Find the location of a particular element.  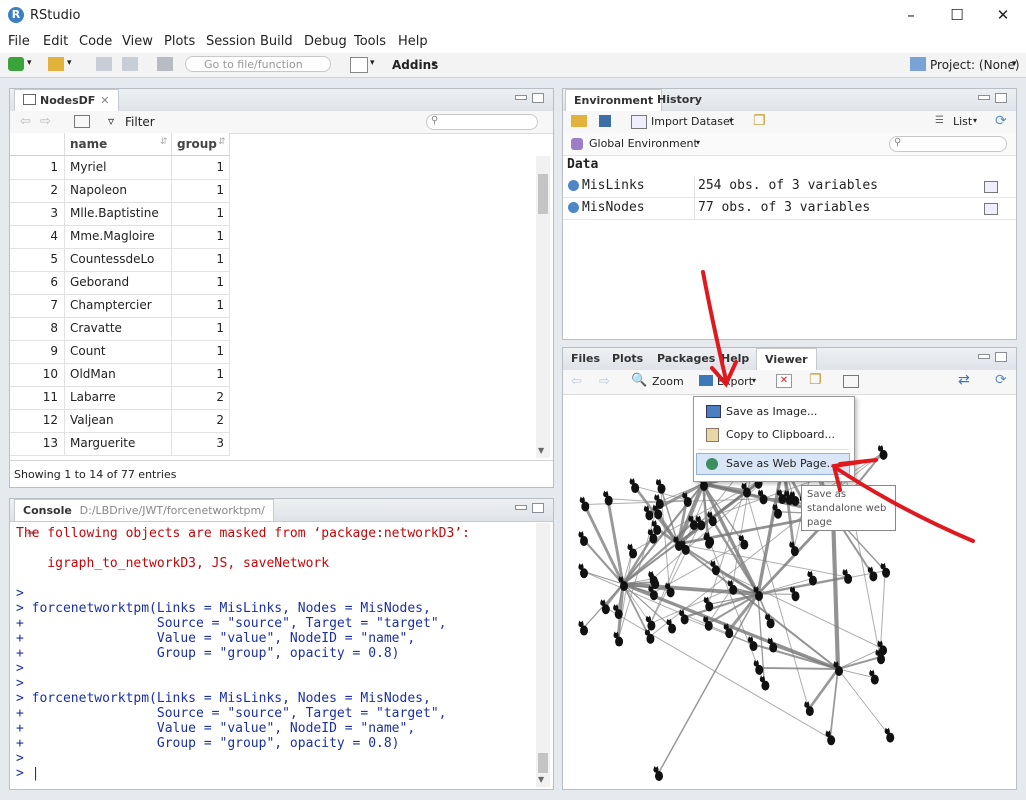

table-row: 9 Count 1 is located at coordinates (120, 352).